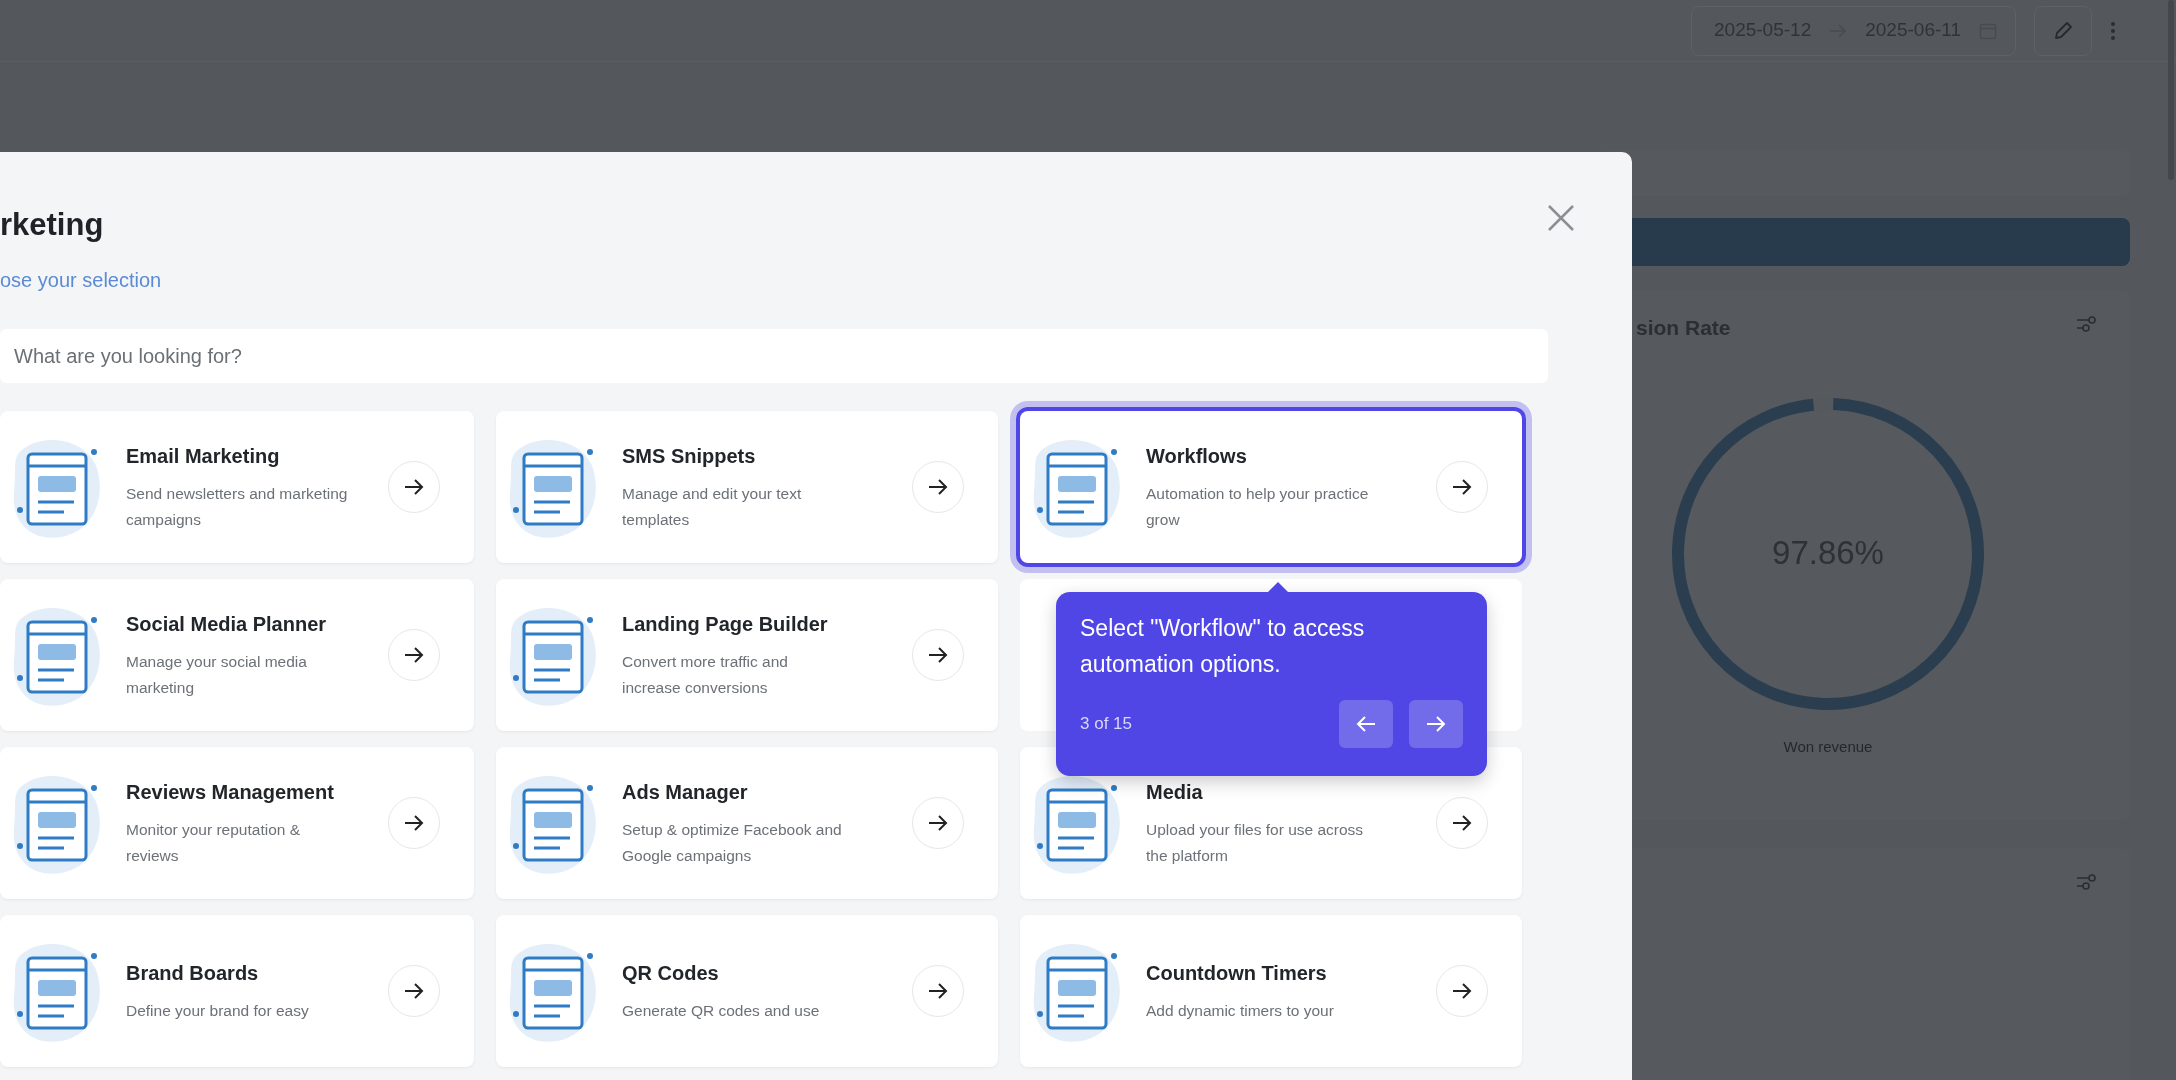 The height and width of the screenshot is (1080, 2176). What do you see at coordinates (689, 457) in the screenshot?
I see `card-title: SMS Snippets` at bounding box center [689, 457].